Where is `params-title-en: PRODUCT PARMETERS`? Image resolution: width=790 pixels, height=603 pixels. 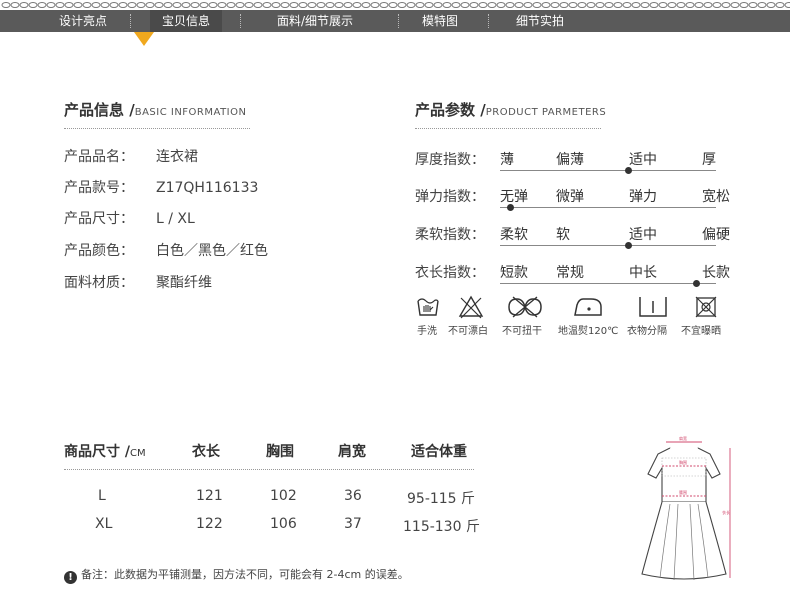
params-title-en: PRODUCT PARMETERS is located at coordinates (546, 112).